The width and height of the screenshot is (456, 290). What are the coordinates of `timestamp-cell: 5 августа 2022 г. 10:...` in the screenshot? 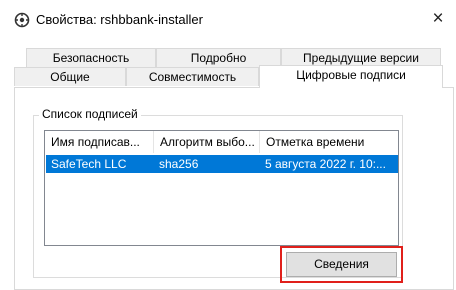 It's located at (325, 164).